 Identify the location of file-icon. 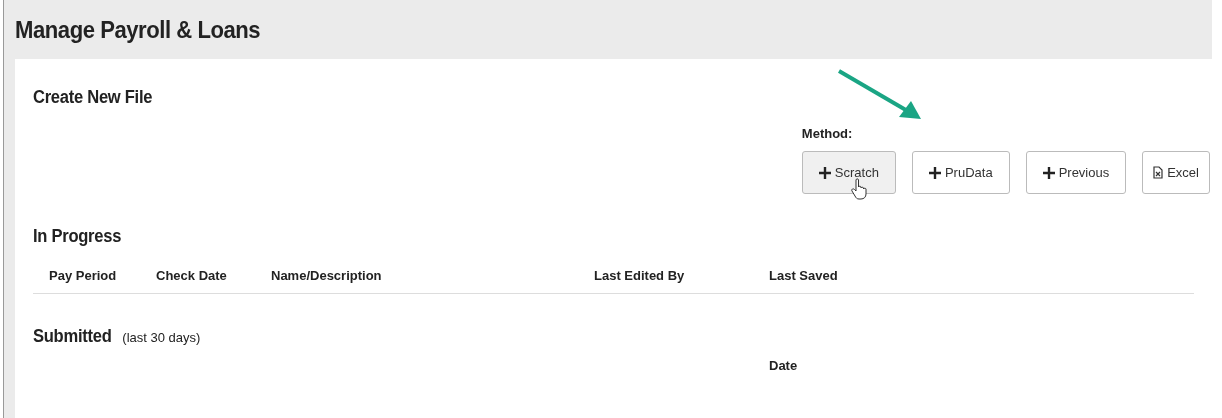
(1158, 173).